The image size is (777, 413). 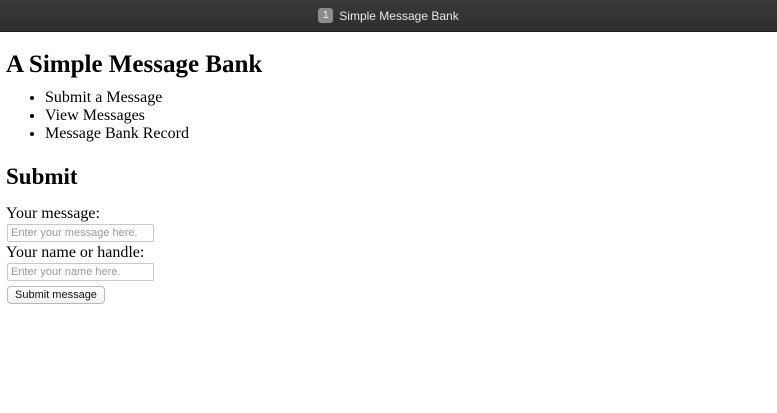 I want to click on tab-index-badge: 1, so click(x=326, y=15).